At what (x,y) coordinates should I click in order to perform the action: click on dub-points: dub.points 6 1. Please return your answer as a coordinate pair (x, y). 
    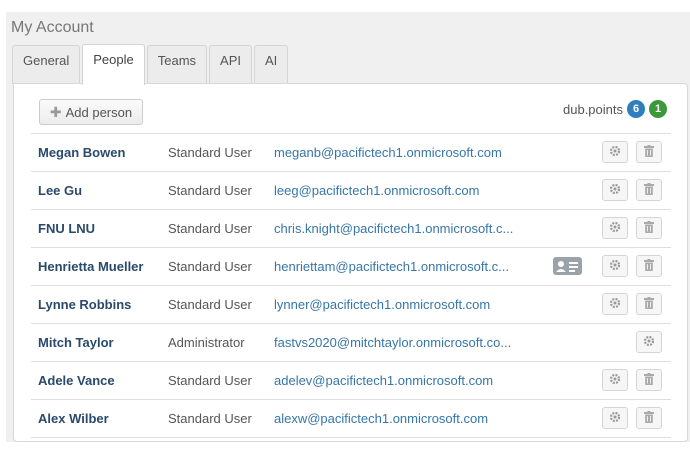
    Looking at the image, I should click on (615, 109).